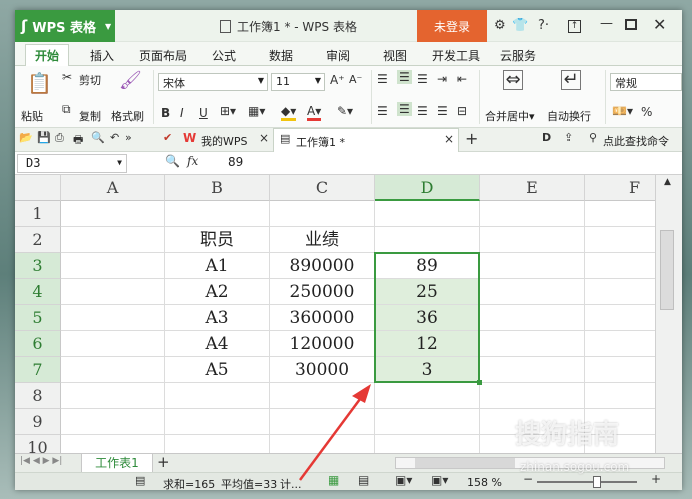 This screenshot has height=499, width=692. I want to click on clipboard-icon: 📋, so click(39, 83).